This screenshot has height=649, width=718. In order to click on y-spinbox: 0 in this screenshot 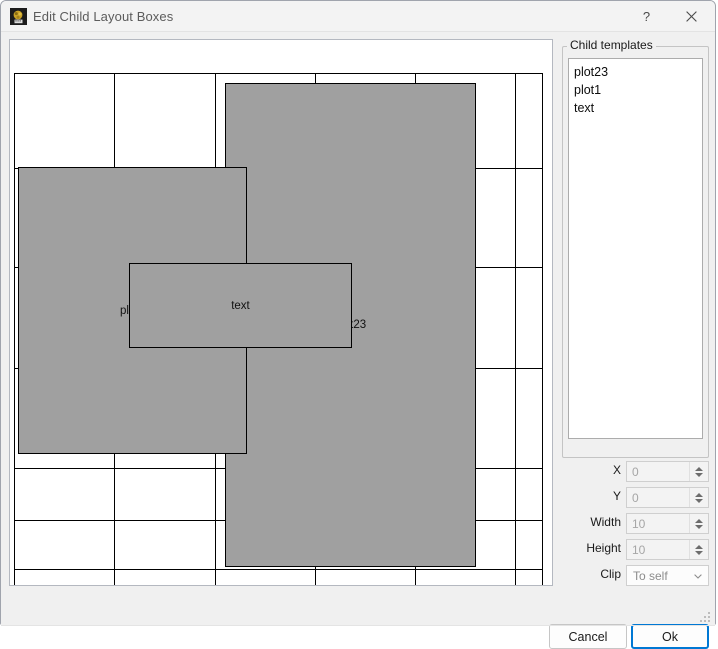, I will do `click(667, 497)`.